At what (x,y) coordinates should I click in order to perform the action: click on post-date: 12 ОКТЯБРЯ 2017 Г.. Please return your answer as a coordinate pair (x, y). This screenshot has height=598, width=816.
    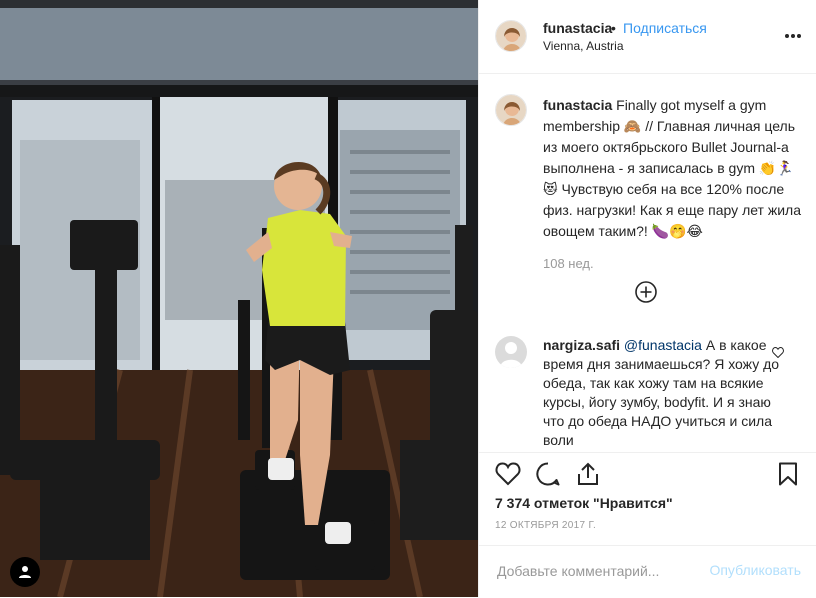
    Looking at the image, I should click on (545, 525).